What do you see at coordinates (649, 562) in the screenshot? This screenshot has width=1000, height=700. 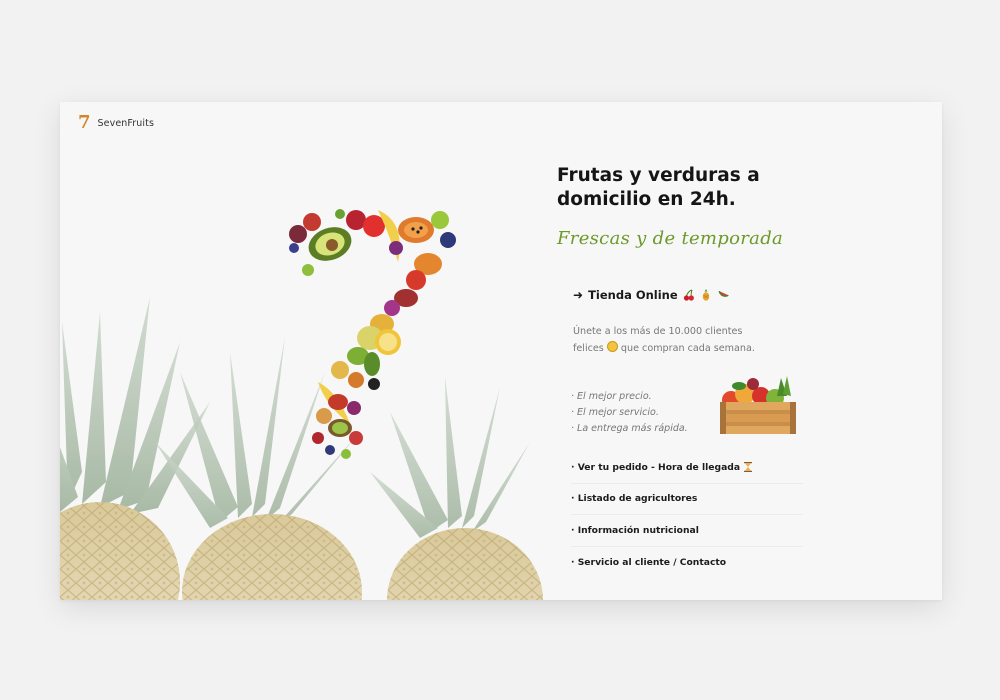 I see `link-customer-service-label: · Servicio al cliente / Contacto` at bounding box center [649, 562].